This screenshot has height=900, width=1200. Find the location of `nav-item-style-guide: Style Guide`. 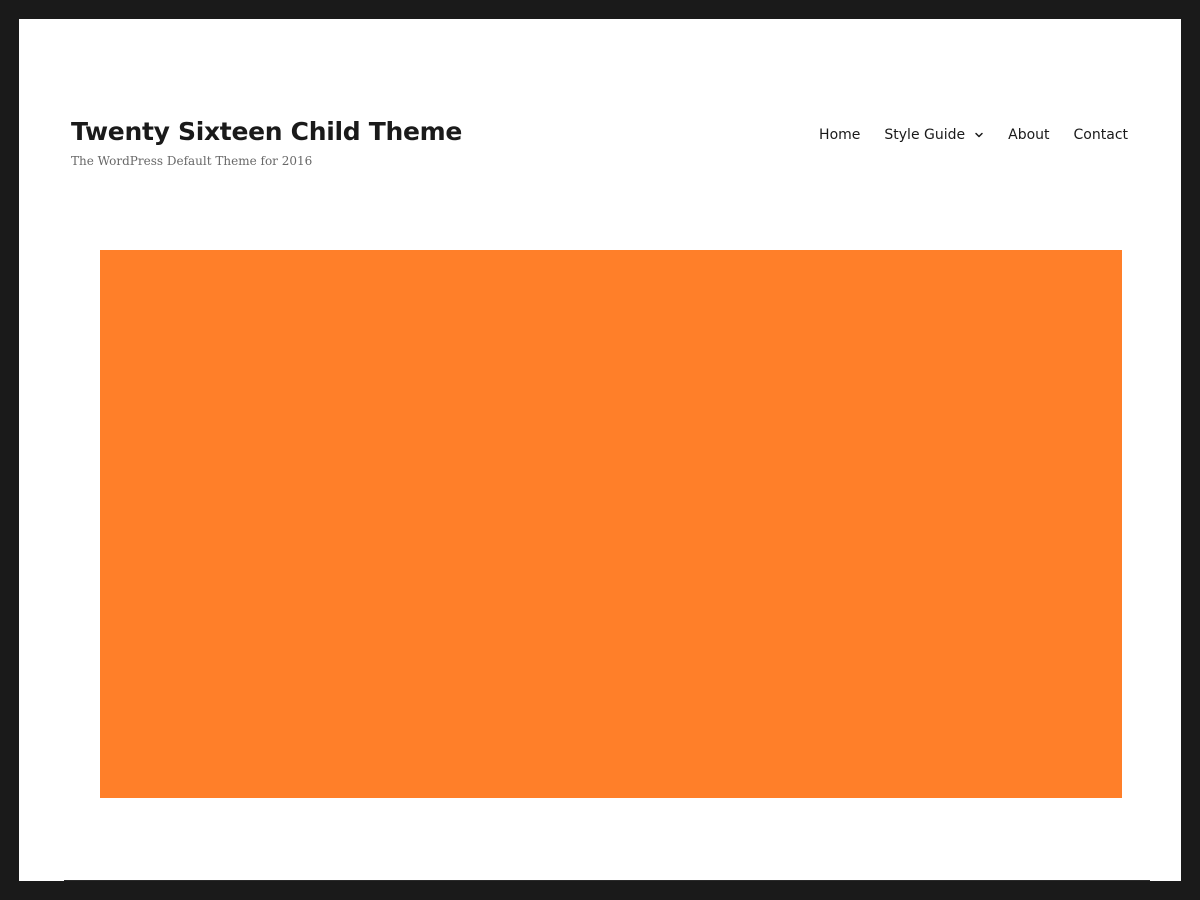

nav-item-style-guide: Style Guide is located at coordinates (934, 135).